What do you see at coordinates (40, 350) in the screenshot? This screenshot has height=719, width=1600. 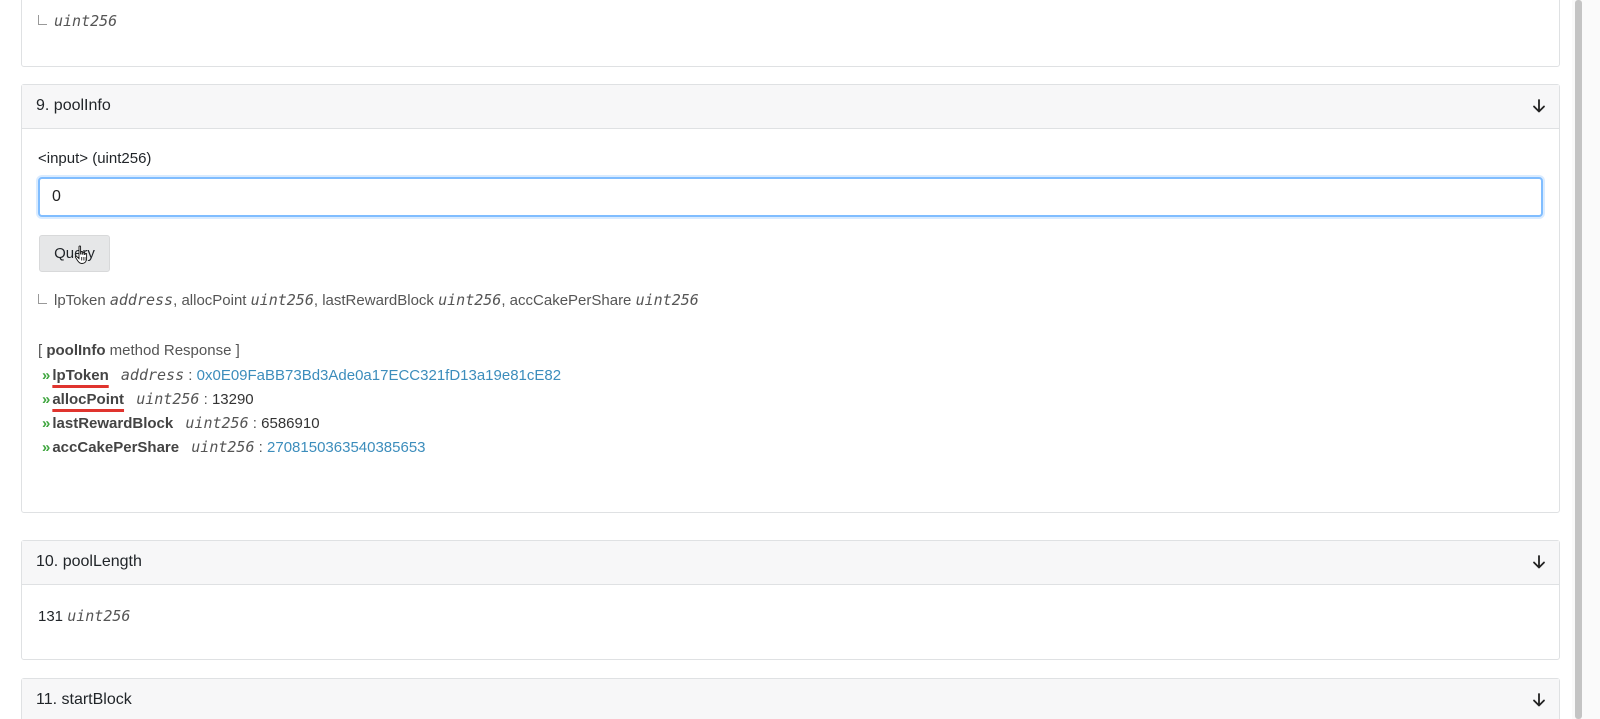 I see `response-bracket: [` at bounding box center [40, 350].